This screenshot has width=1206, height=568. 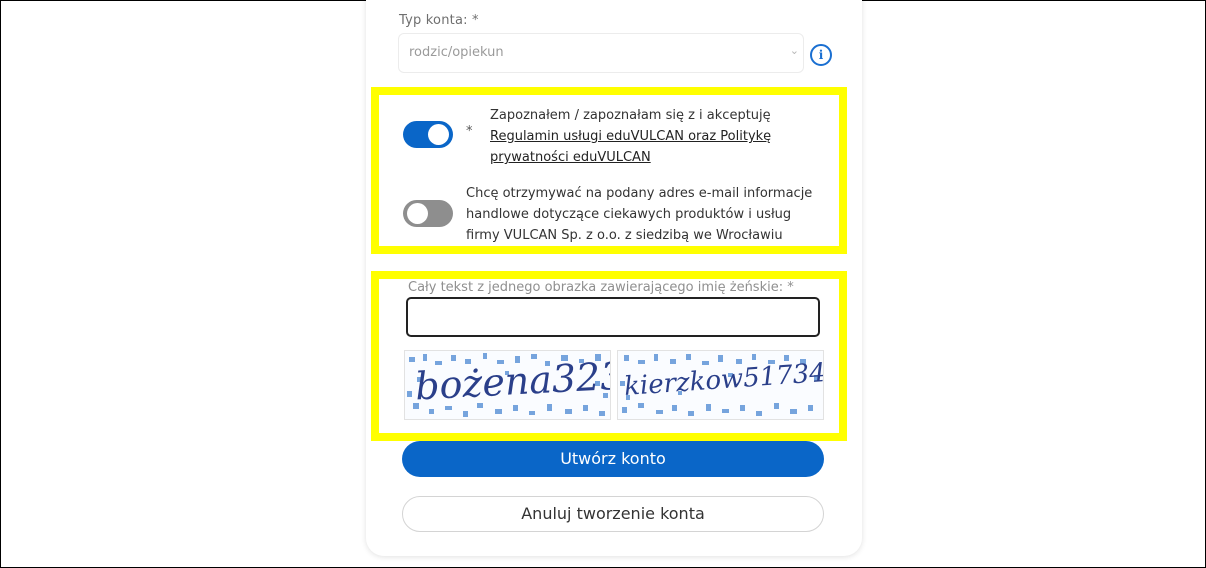 What do you see at coordinates (570, 157) in the screenshot?
I see `terms-link-line2: prywatności eduVULCAN` at bounding box center [570, 157].